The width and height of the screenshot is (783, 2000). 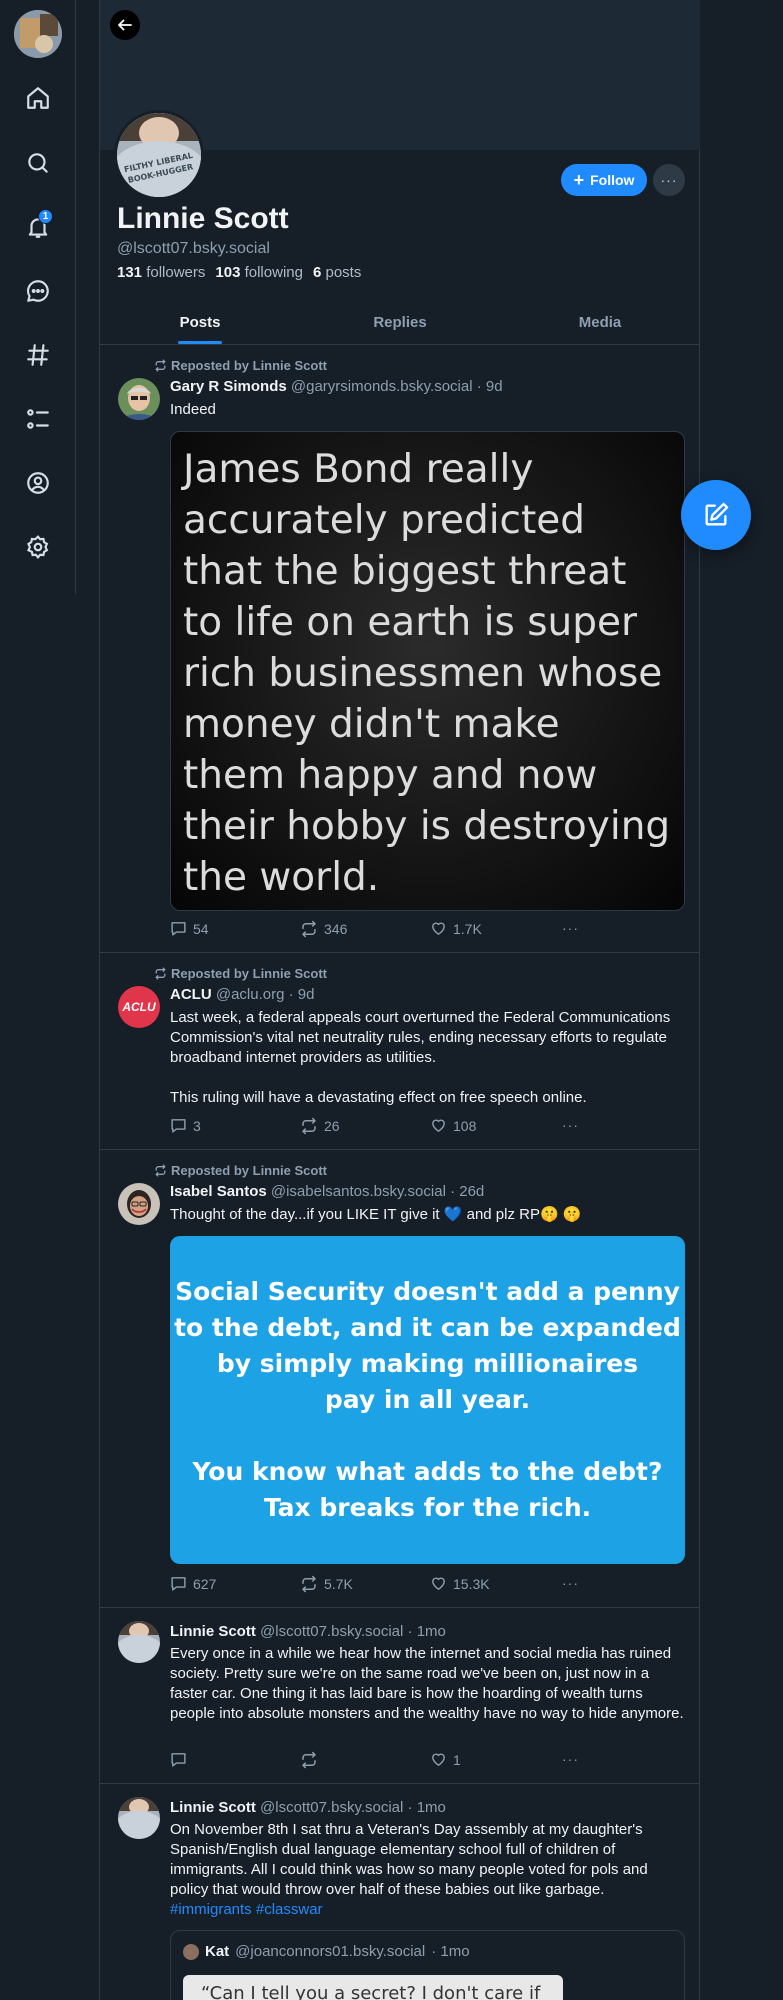 I want to click on like-button: 15.3K, so click(x=460, y=1583).